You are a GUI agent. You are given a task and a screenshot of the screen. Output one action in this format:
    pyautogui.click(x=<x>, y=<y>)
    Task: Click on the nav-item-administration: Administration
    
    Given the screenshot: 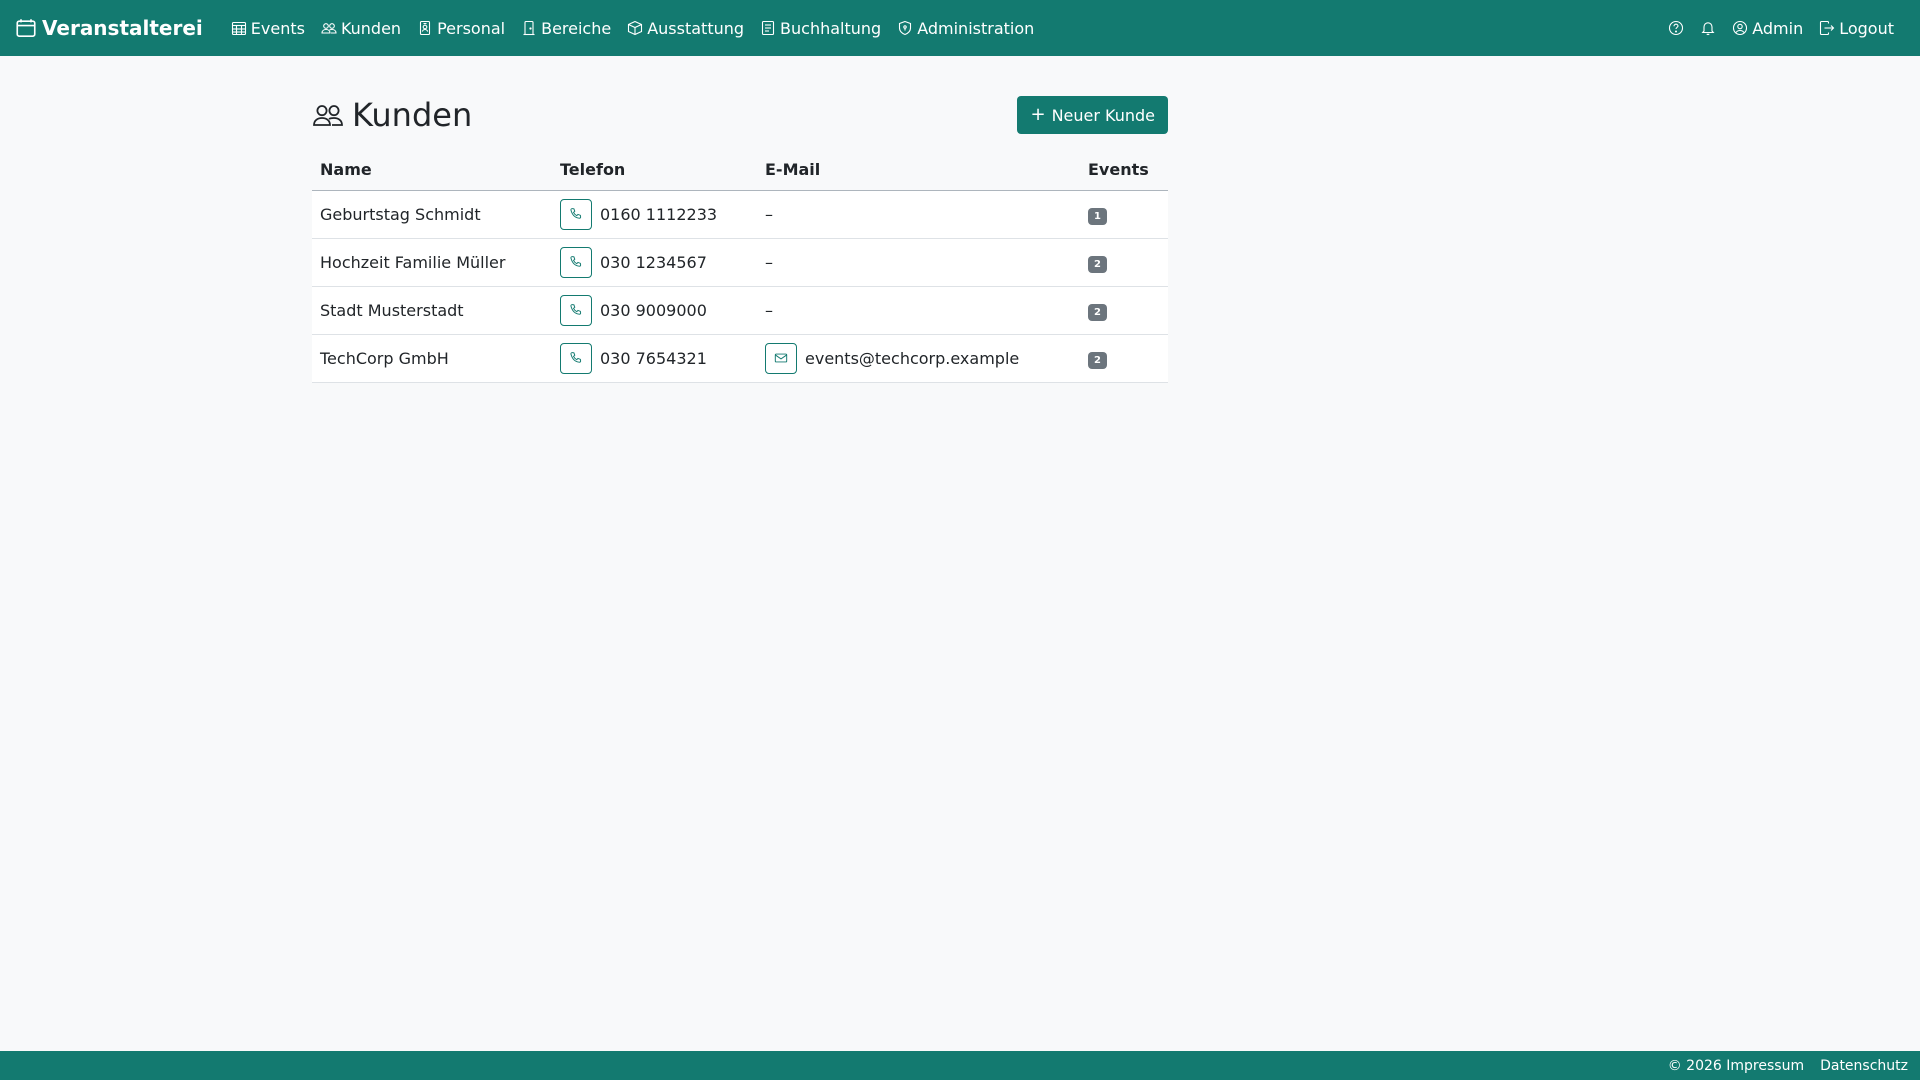 What is the action you would take?
    pyautogui.click(x=965, y=28)
    